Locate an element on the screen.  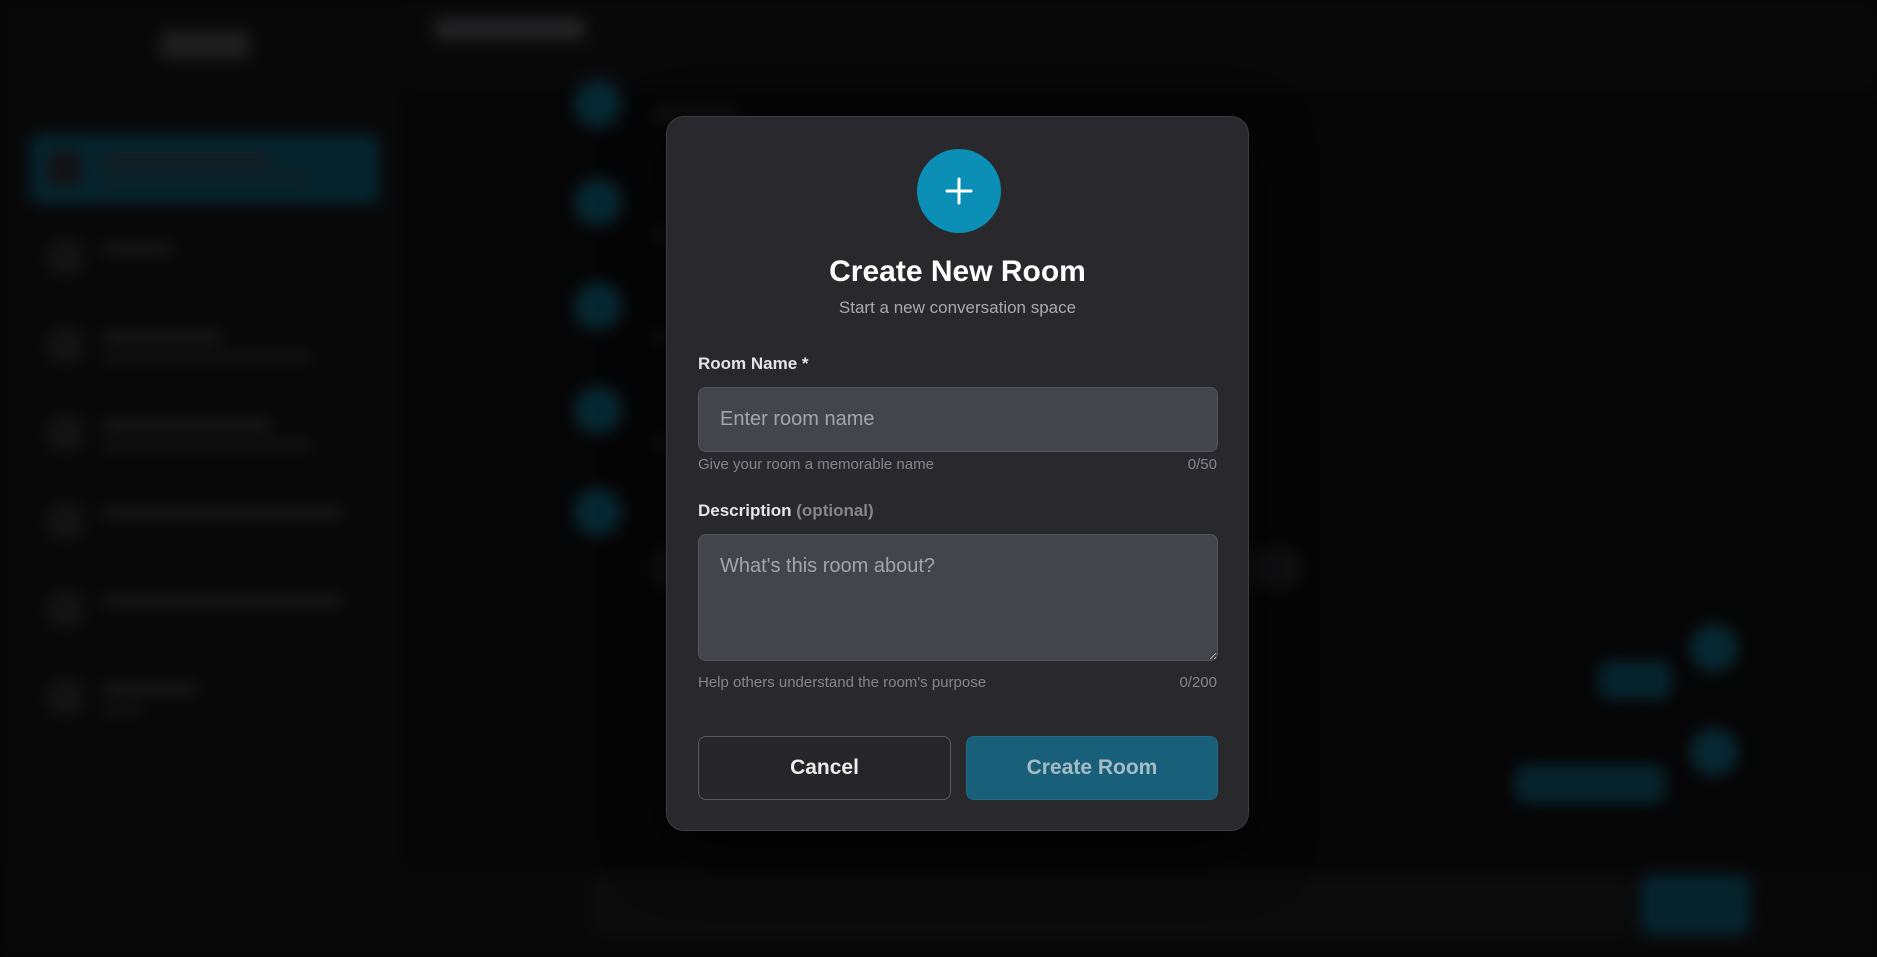
plus-icon is located at coordinates (959, 191).